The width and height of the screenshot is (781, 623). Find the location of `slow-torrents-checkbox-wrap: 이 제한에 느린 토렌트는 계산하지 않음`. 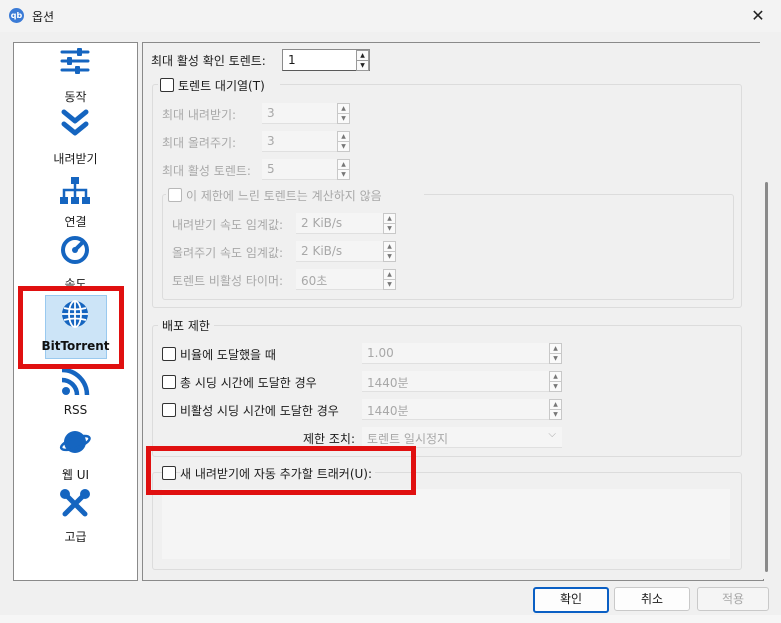

slow-torrents-checkbox-wrap: 이 제한에 느린 토렌트는 계산하지 않음 is located at coordinates (295, 194).